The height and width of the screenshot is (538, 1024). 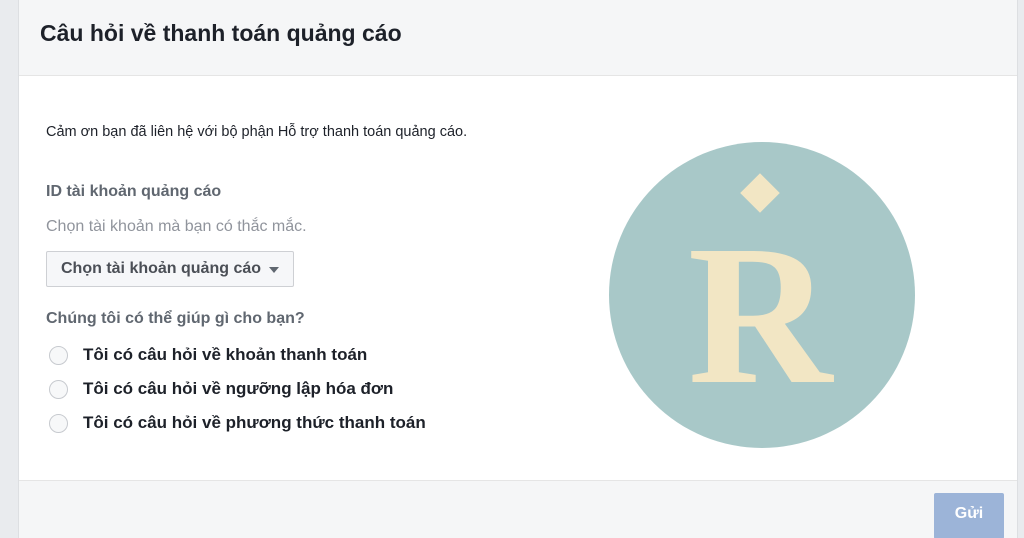 What do you see at coordinates (761, 315) in the screenshot?
I see `logo-letter: R` at bounding box center [761, 315].